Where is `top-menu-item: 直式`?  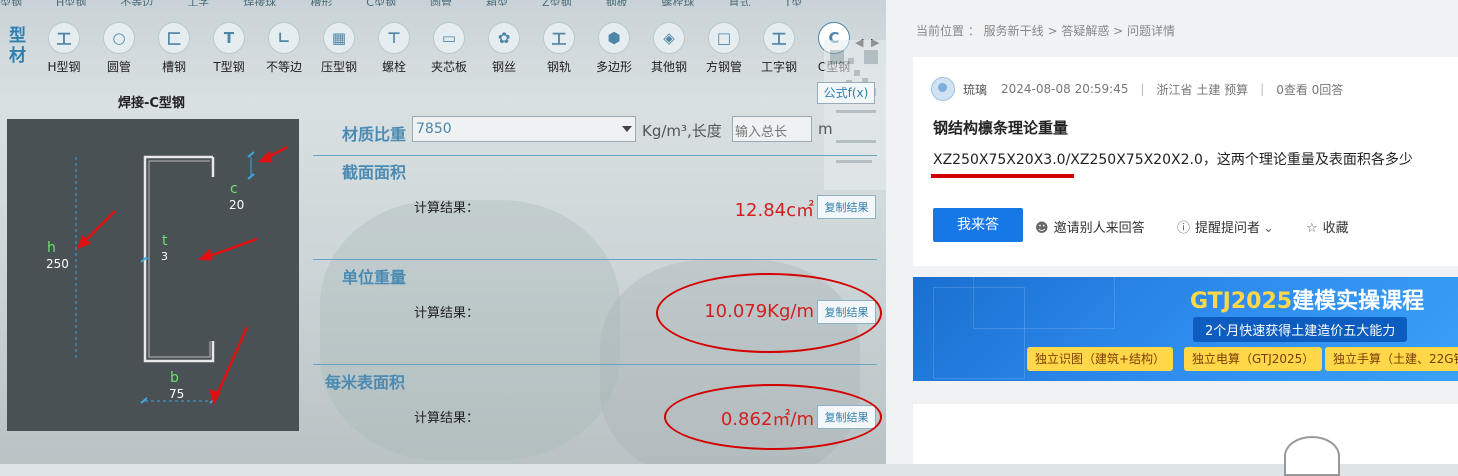
top-menu-item: 直式 is located at coordinates (740, 3).